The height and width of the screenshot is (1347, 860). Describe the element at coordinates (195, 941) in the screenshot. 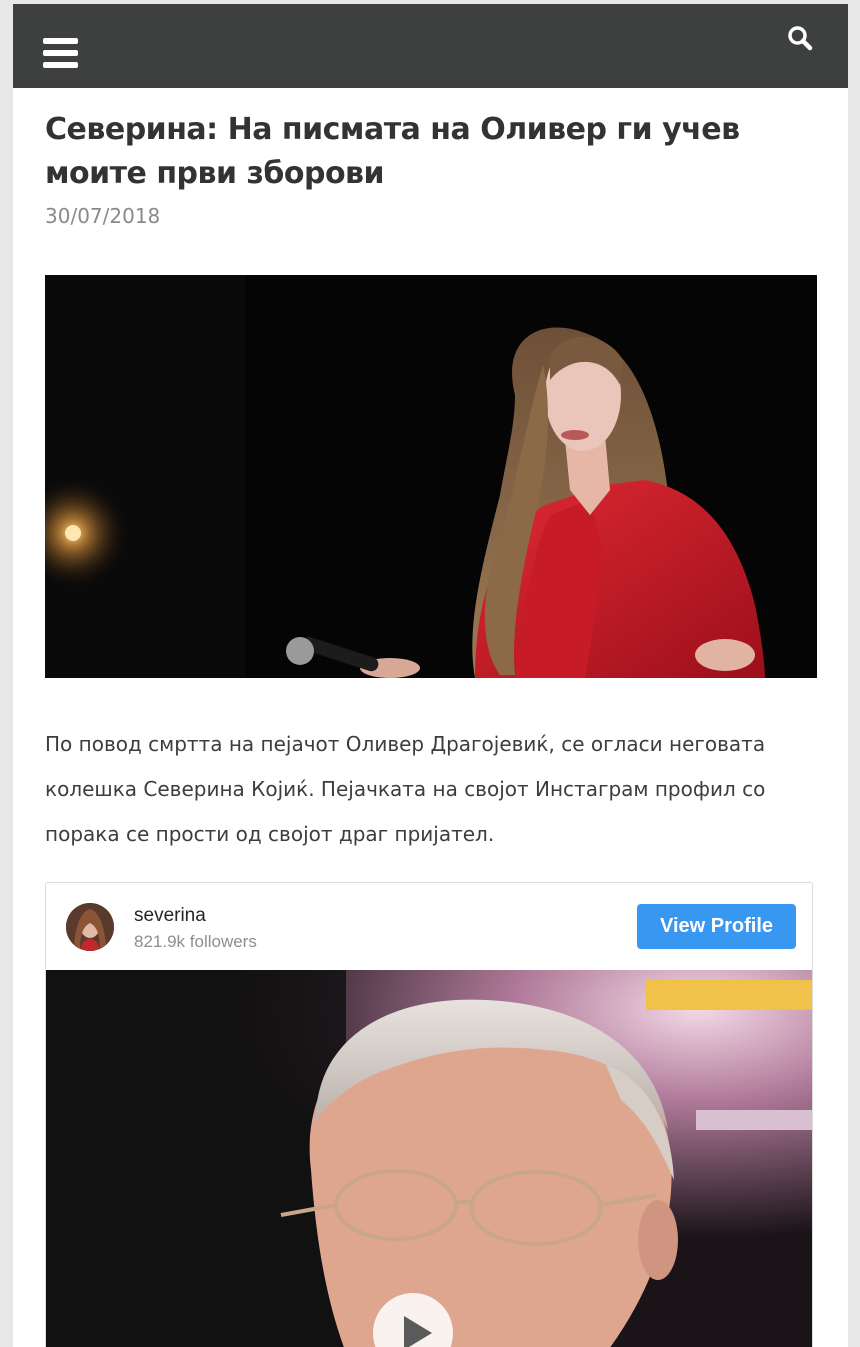

I see `instagram-followers: 821.9k followers` at that location.